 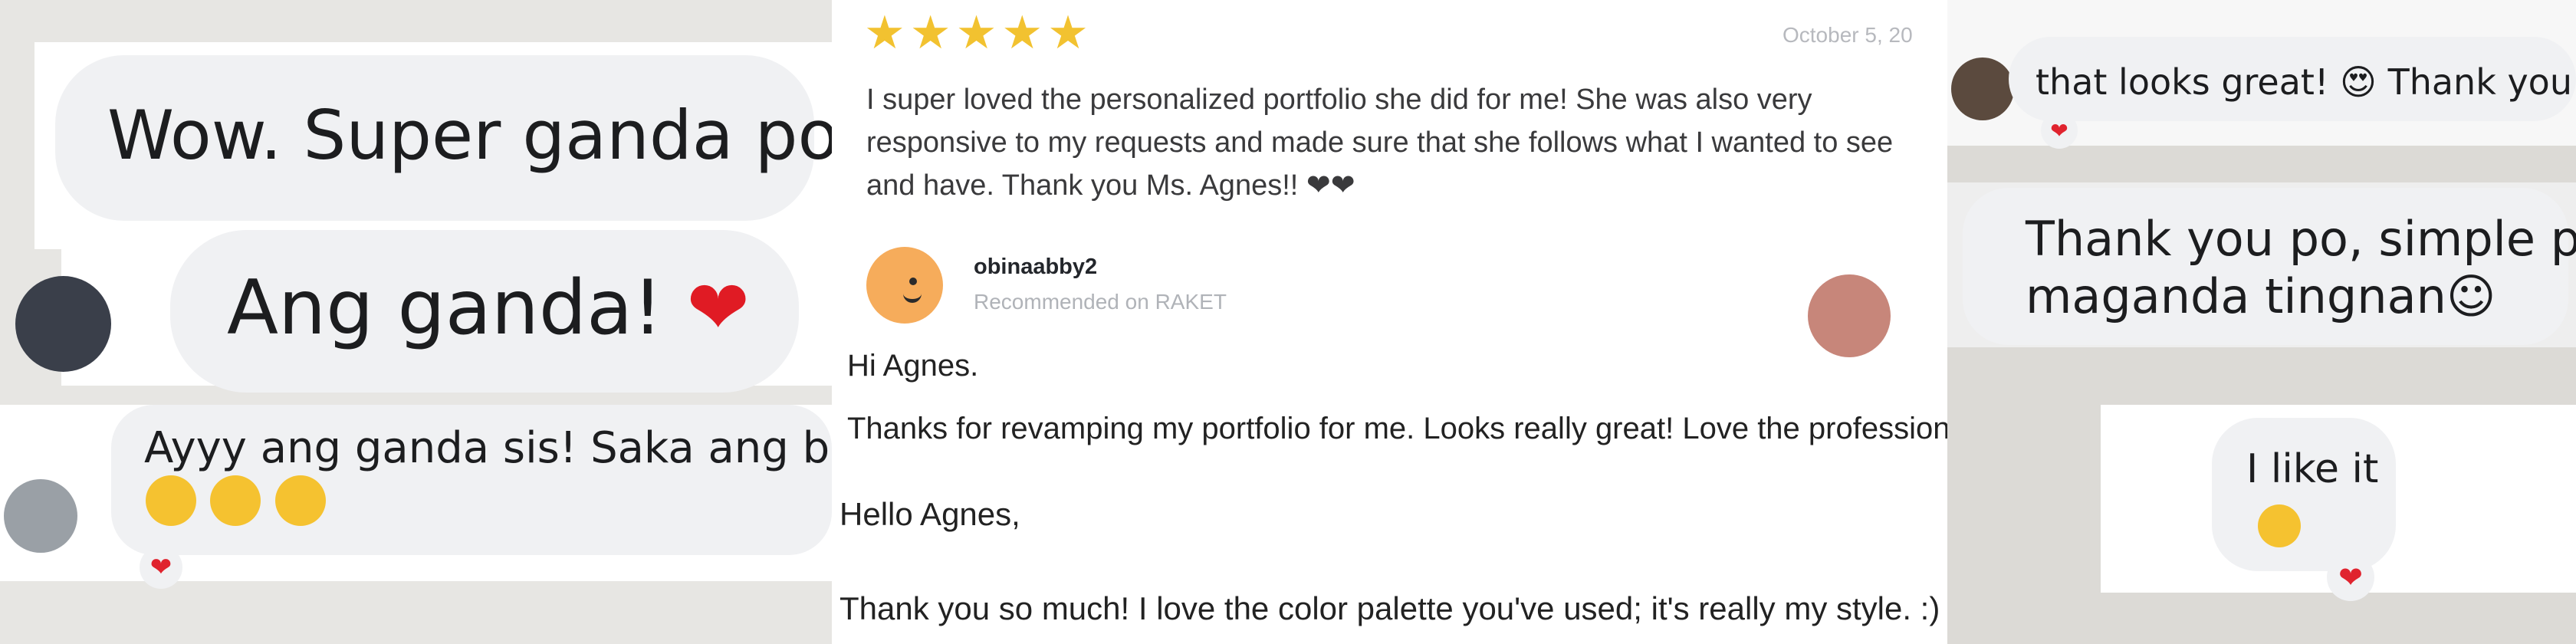 What do you see at coordinates (1848, 35) in the screenshot?
I see `review-date: October 5, 20` at bounding box center [1848, 35].